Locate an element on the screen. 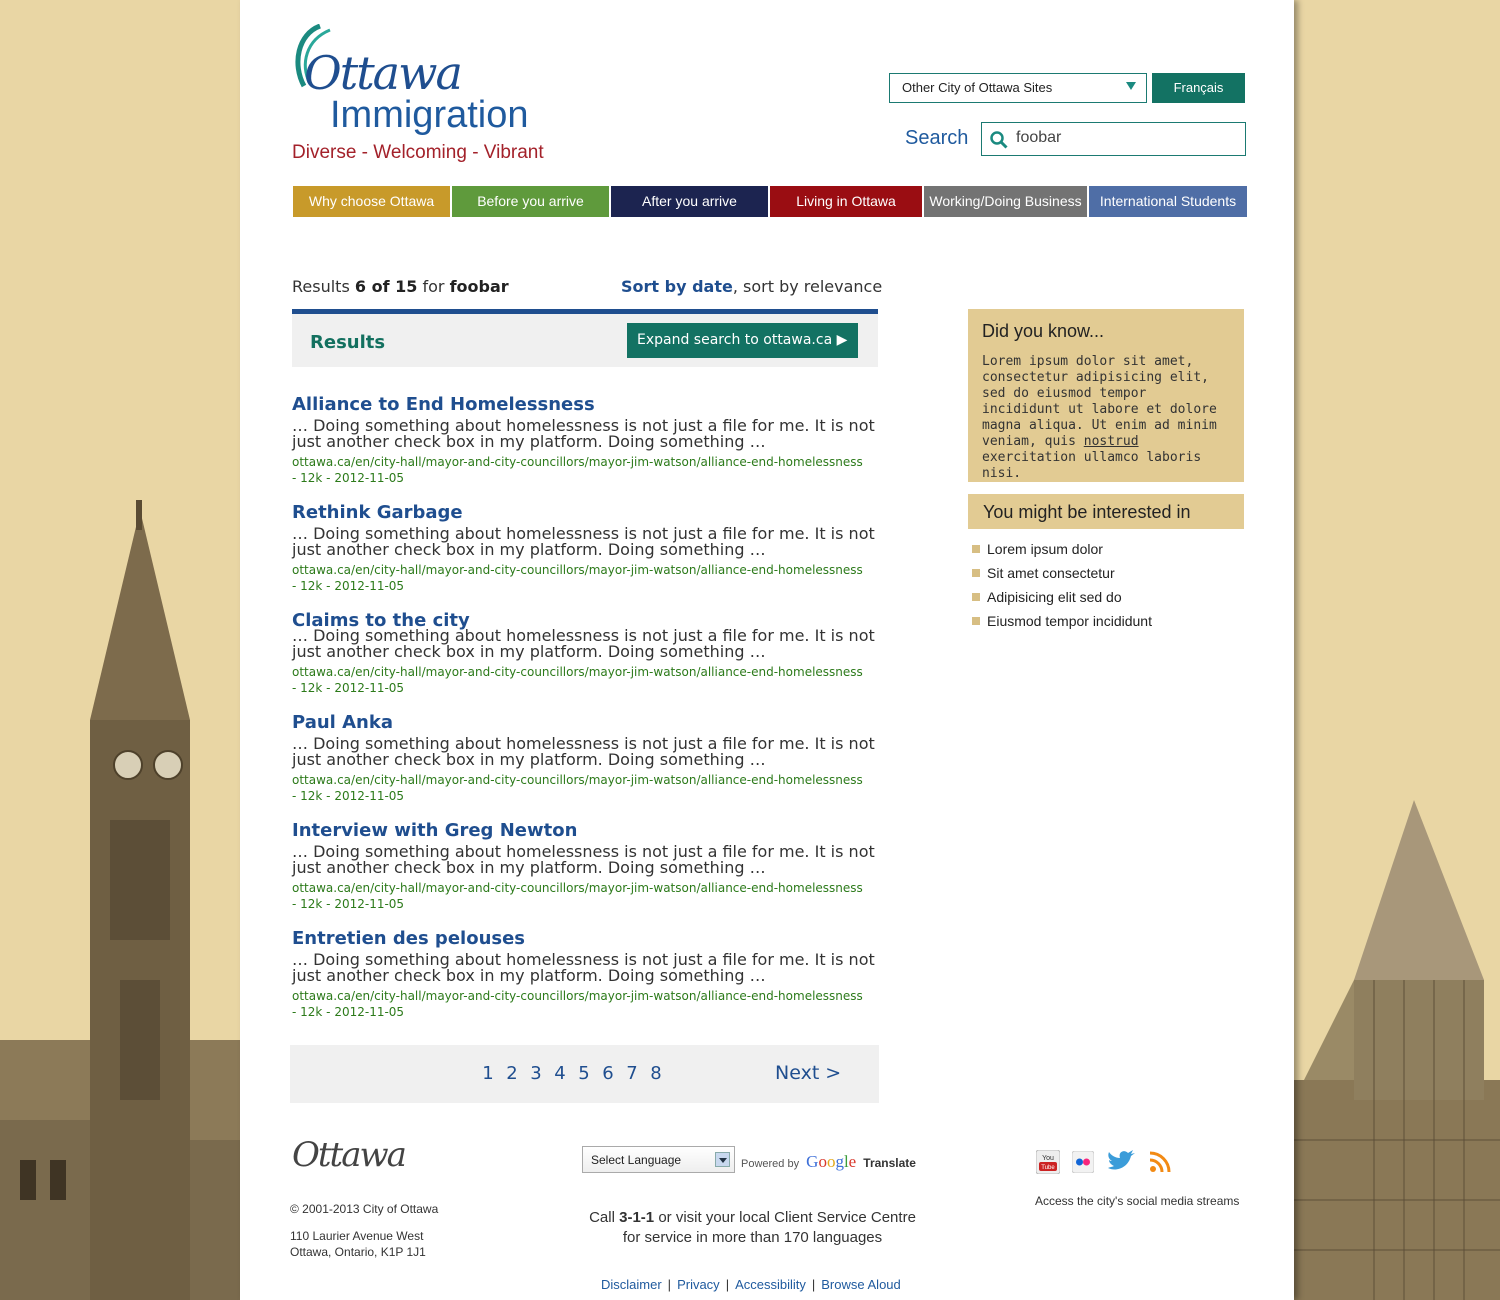 The width and height of the screenshot is (1500, 1300). pagination: 1 2 3 4 5 6 7 8 Next > is located at coordinates (584, 1074).